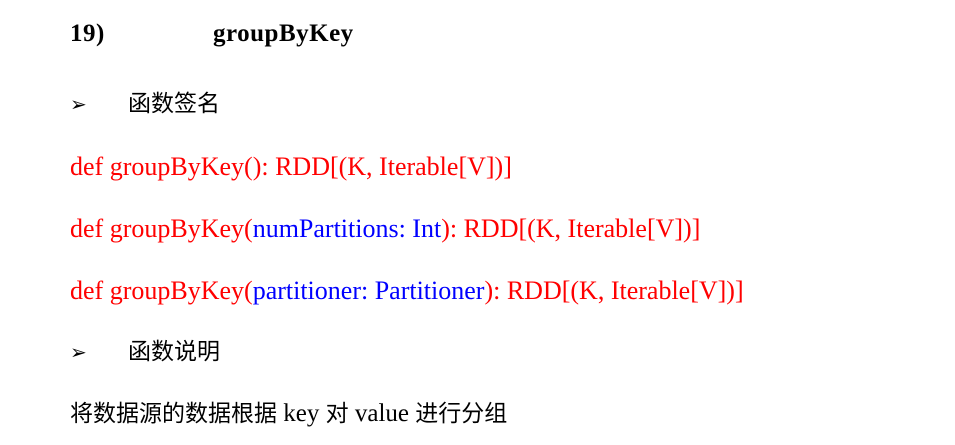 The width and height of the screenshot is (955, 445). What do you see at coordinates (174, 352) in the screenshot?
I see `description-section-label: 函数说明` at bounding box center [174, 352].